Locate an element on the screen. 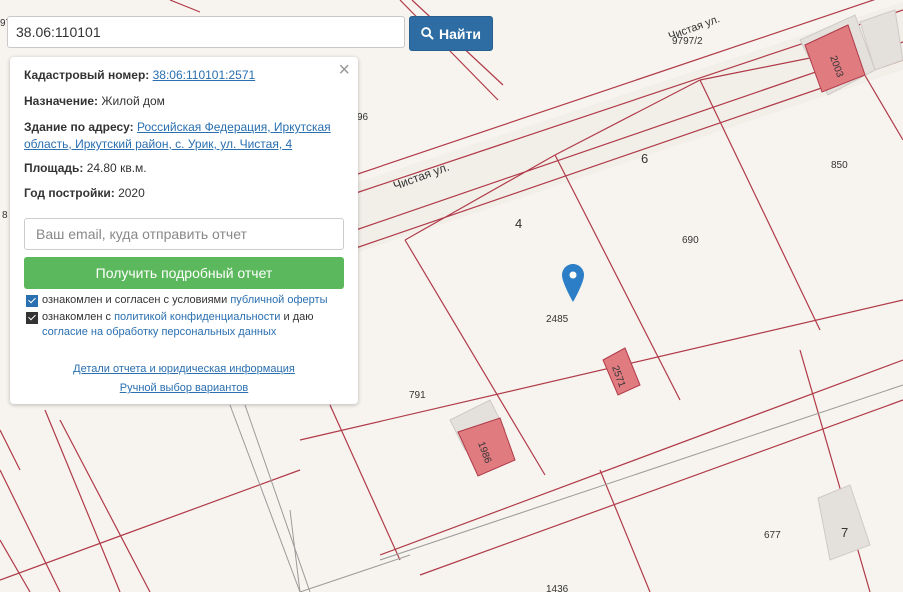  area-label: Площадь: is located at coordinates (54, 168).